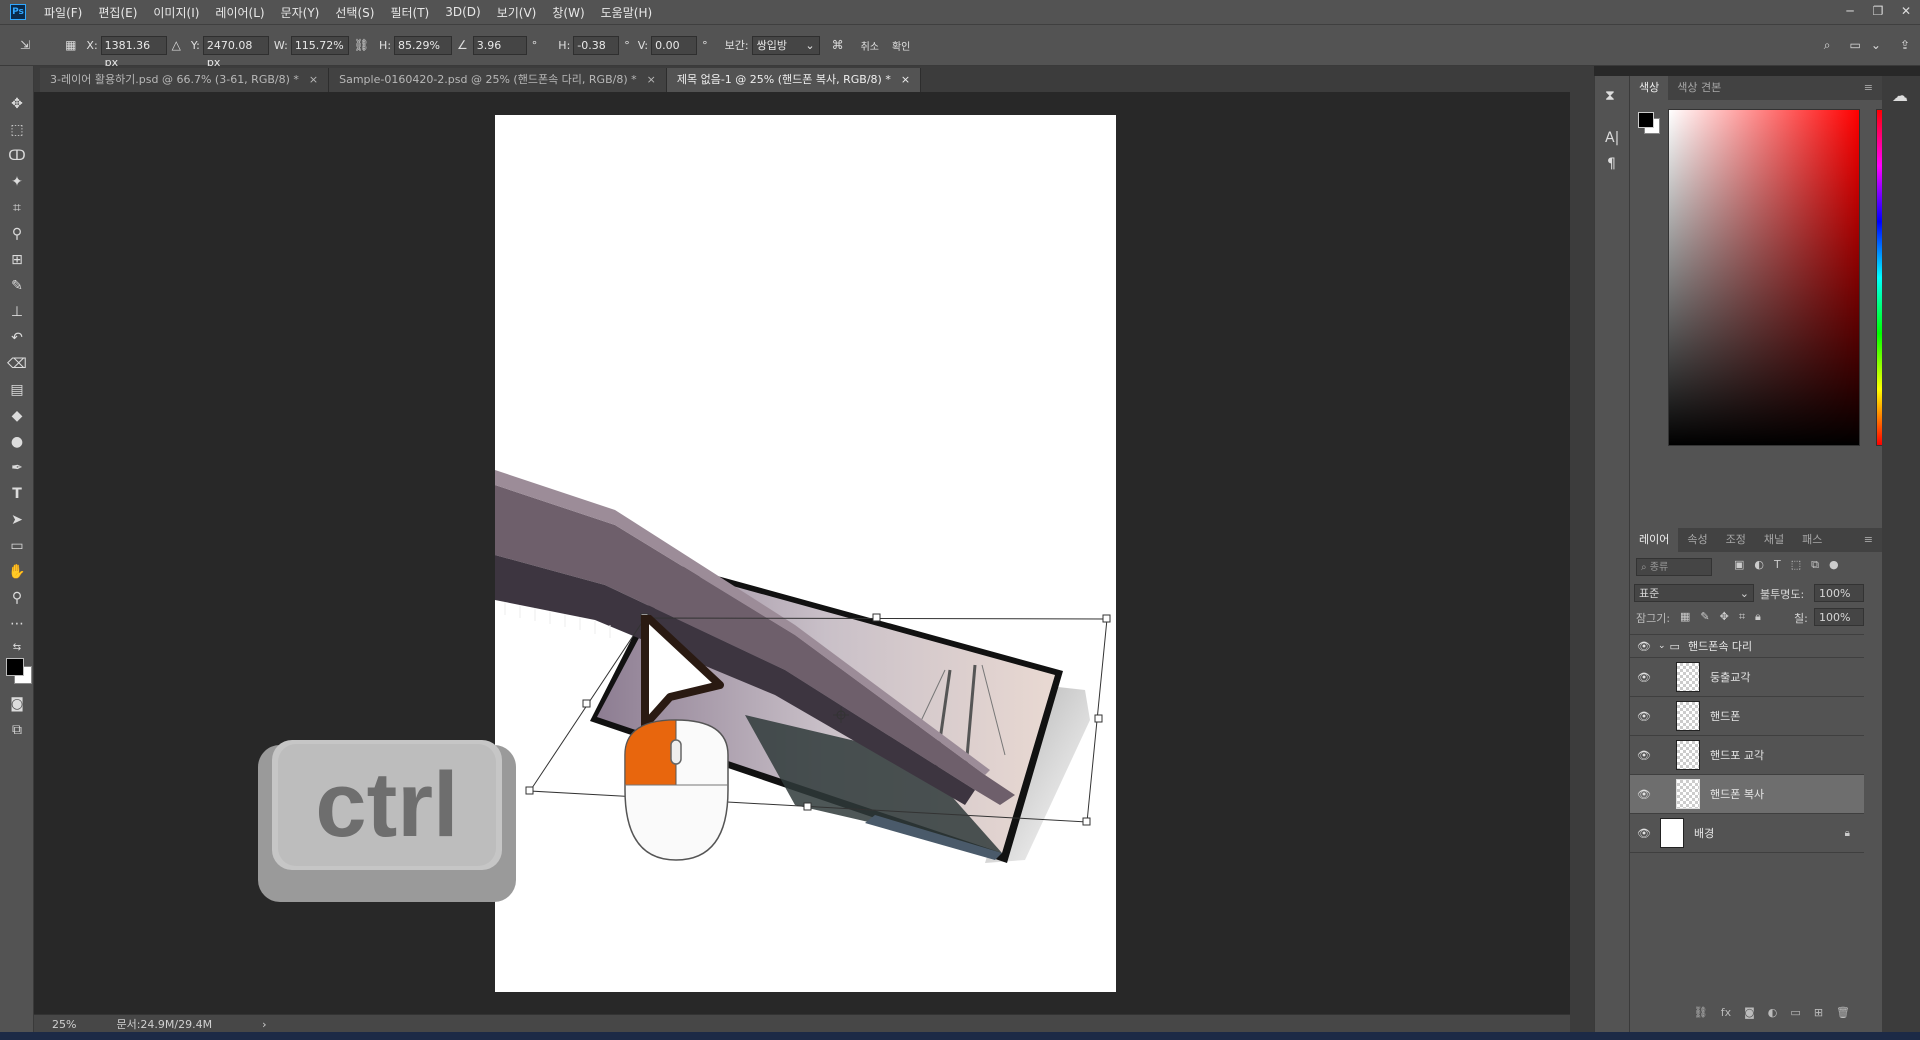  What do you see at coordinates (1843, 1016) in the screenshot?
I see `delete-layer-icon: 🗑︎` at bounding box center [1843, 1016].